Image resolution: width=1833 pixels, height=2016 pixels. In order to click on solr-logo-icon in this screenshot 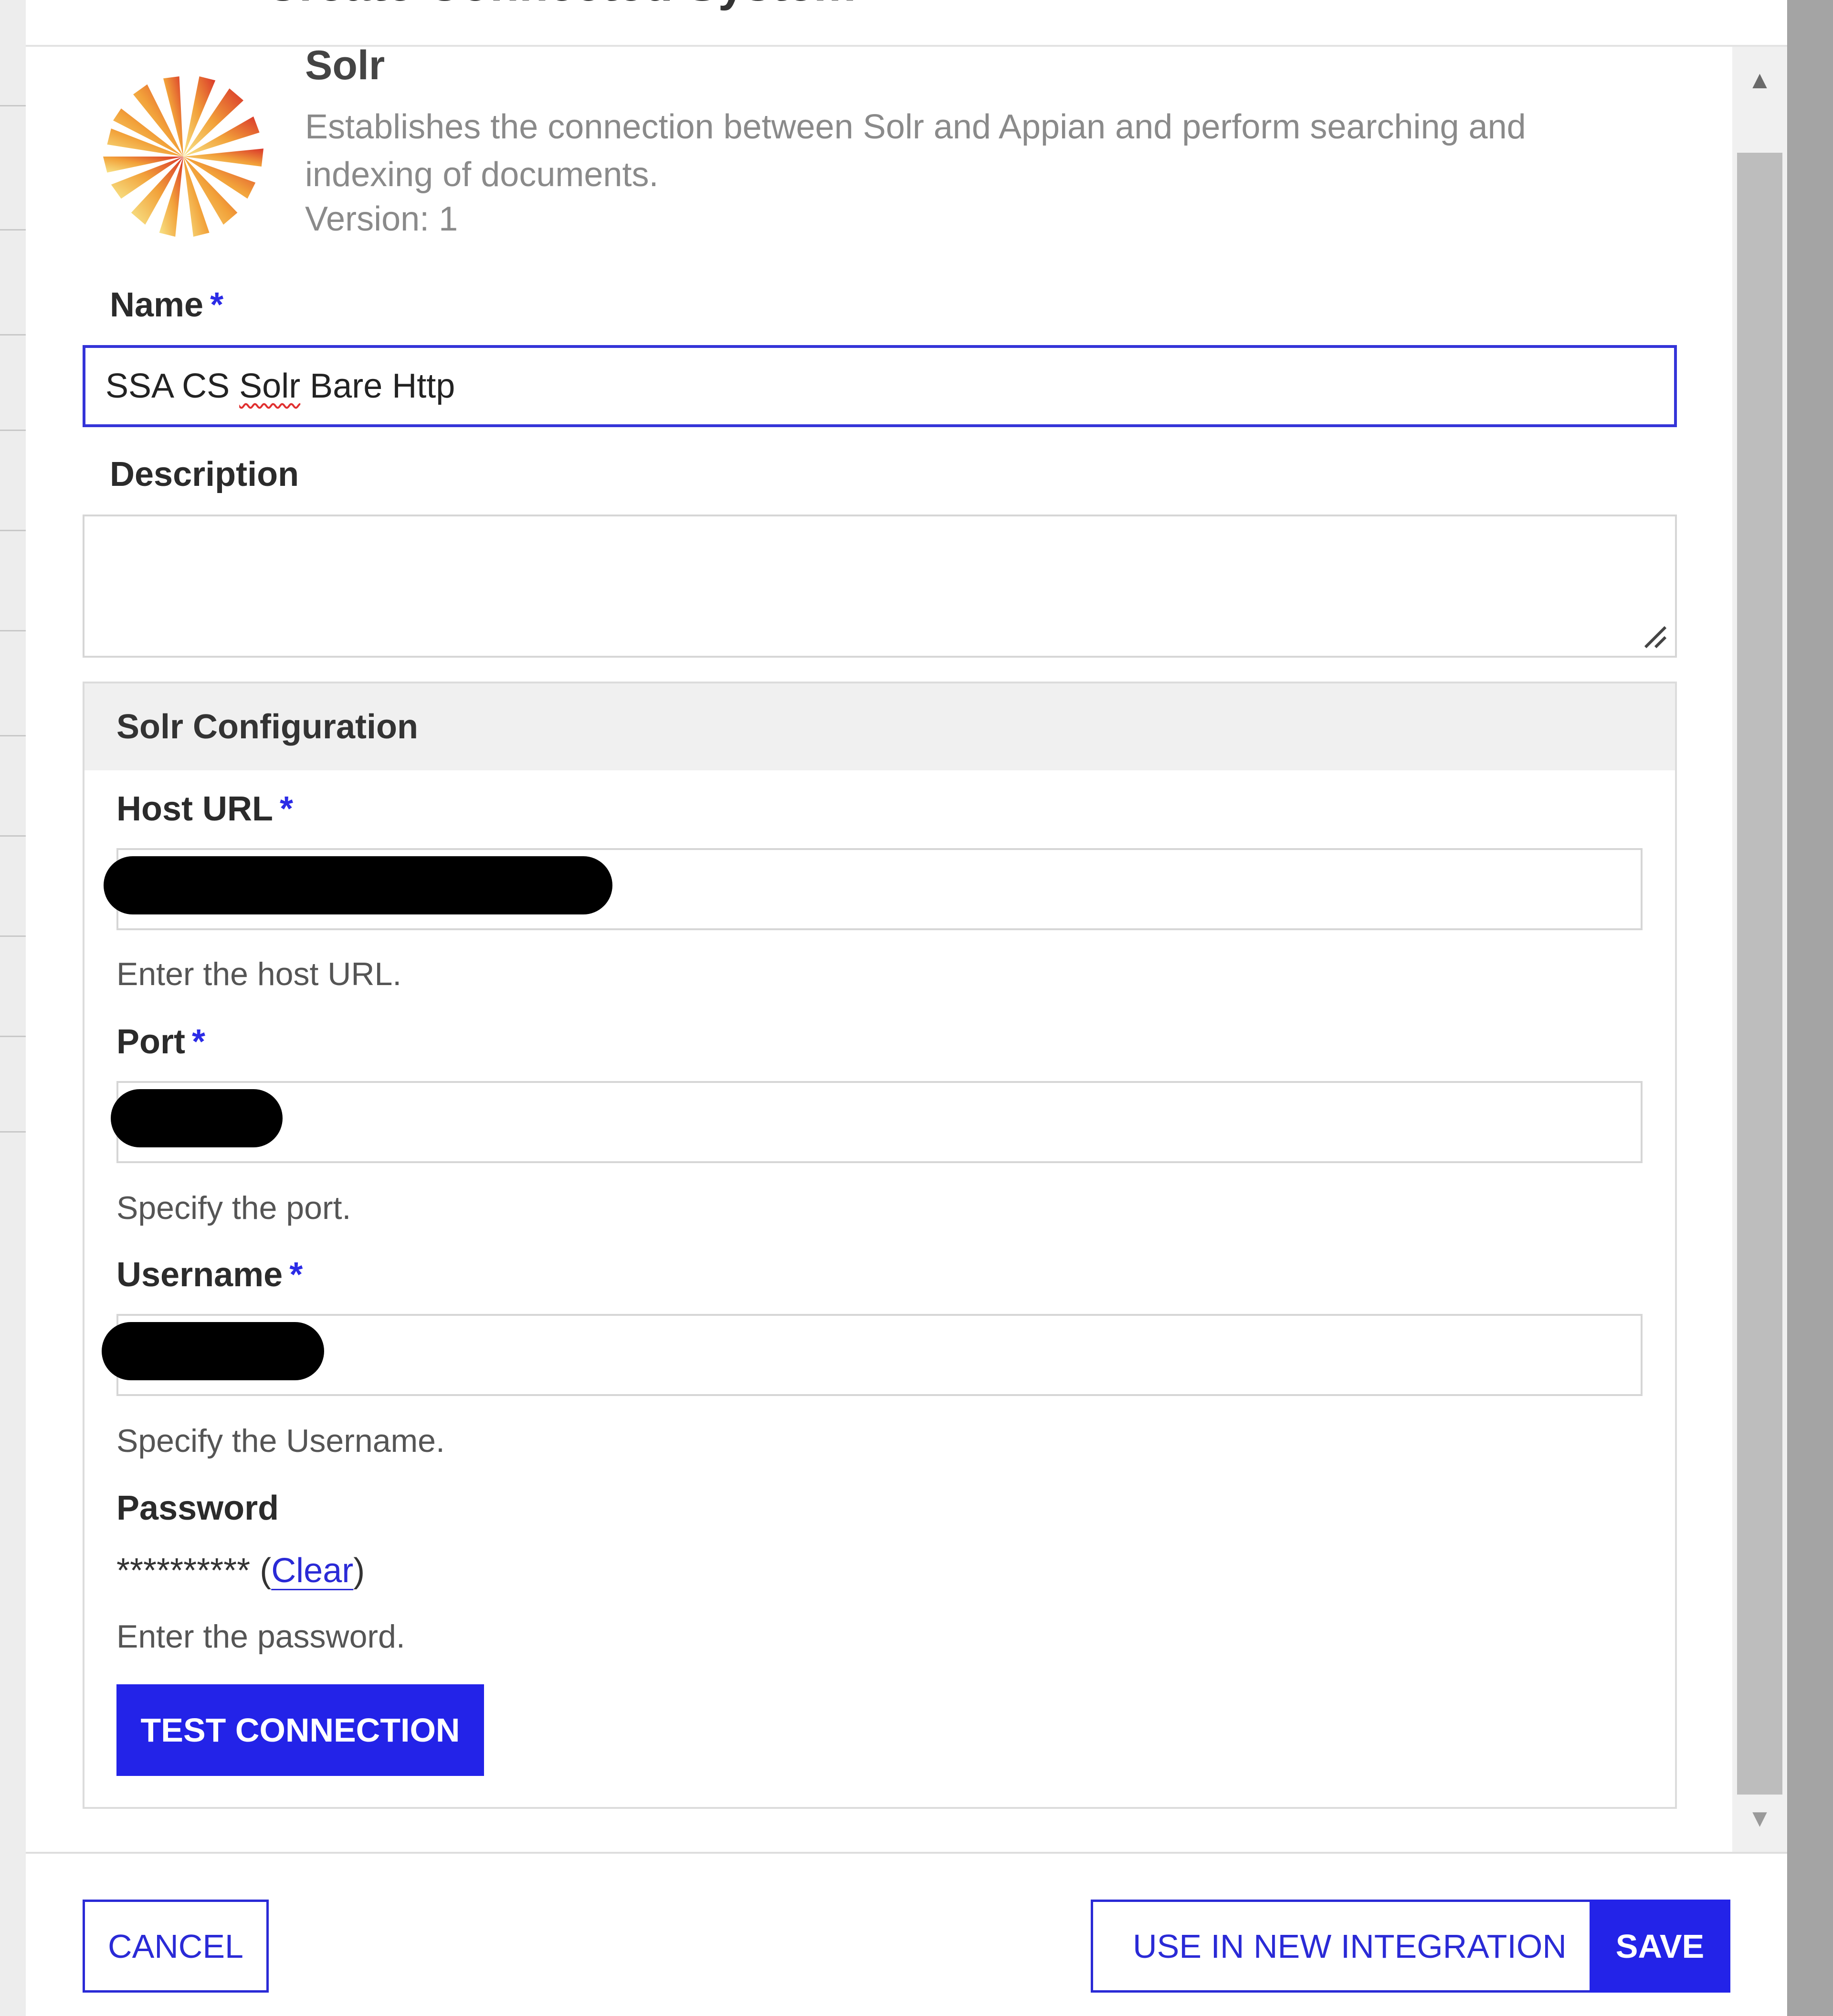, I will do `click(183, 157)`.